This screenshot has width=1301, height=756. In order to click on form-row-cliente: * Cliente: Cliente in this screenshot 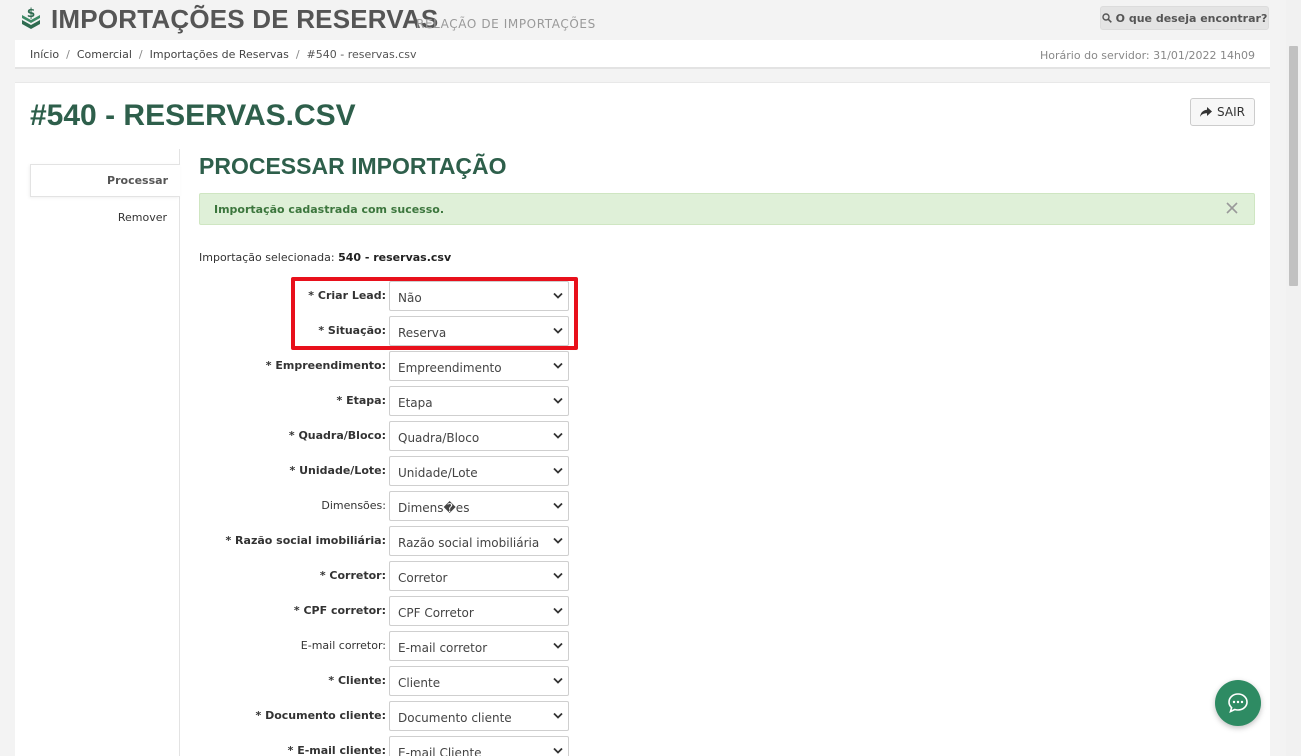, I will do `click(399, 681)`.